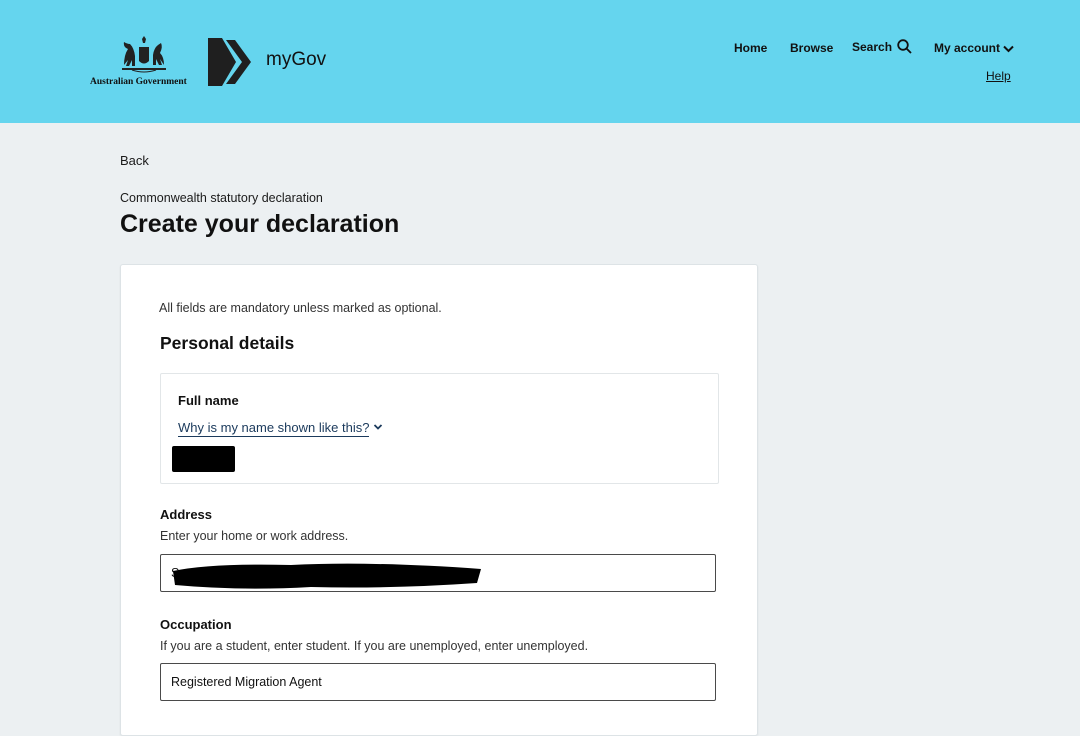 This screenshot has width=1080, height=736. I want to click on section-title: Personal details, so click(227, 343).